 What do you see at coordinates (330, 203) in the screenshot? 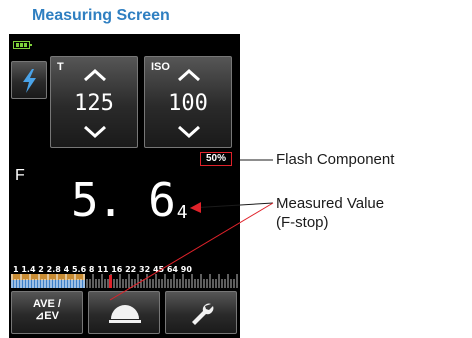
I see `measured-callout-line1: Measured Value` at bounding box center [330, 203].